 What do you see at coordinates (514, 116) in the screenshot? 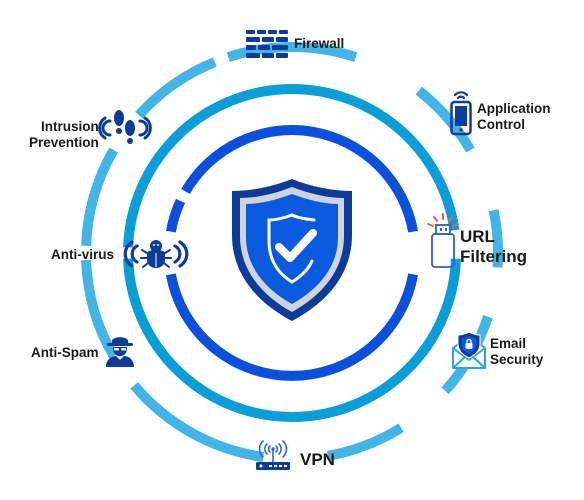
I see `feature-label-application-control: Application Control` at bounding box center [514, 116].